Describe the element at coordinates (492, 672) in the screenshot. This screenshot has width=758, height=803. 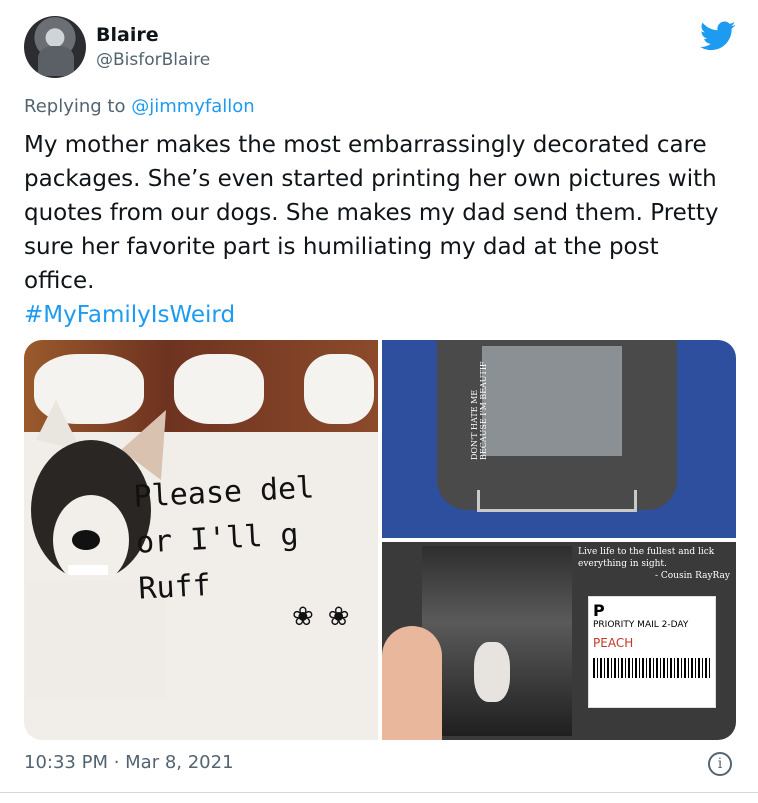
I see `dog-tongue` at that location.